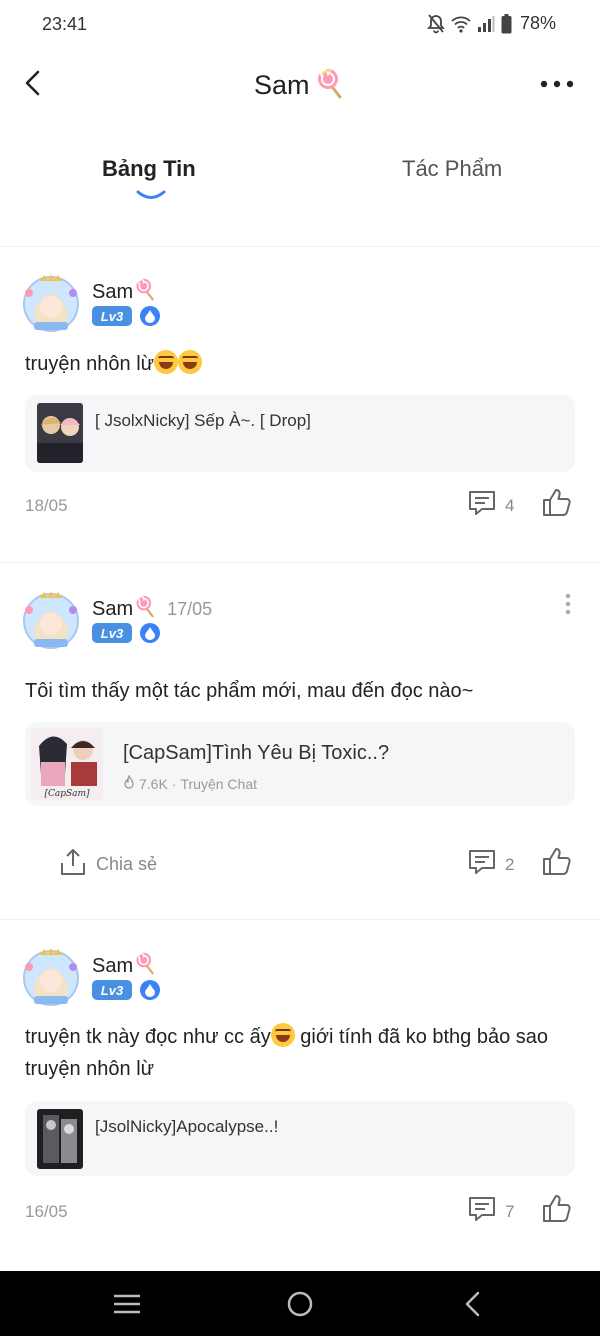 This screenshot has height=1336, width=600. Describe the element at coordinates (473, 1304) in the screenshot. I see `back-icon` at that location.